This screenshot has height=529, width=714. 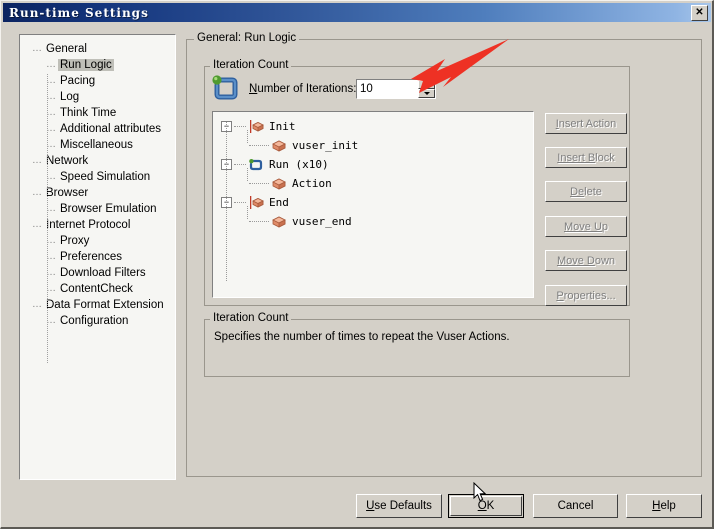 What do you see at coordinates (91, 257) in the screenshot?
I see `sidebar-item-label: Preferences` at bounding box center [91, 257].